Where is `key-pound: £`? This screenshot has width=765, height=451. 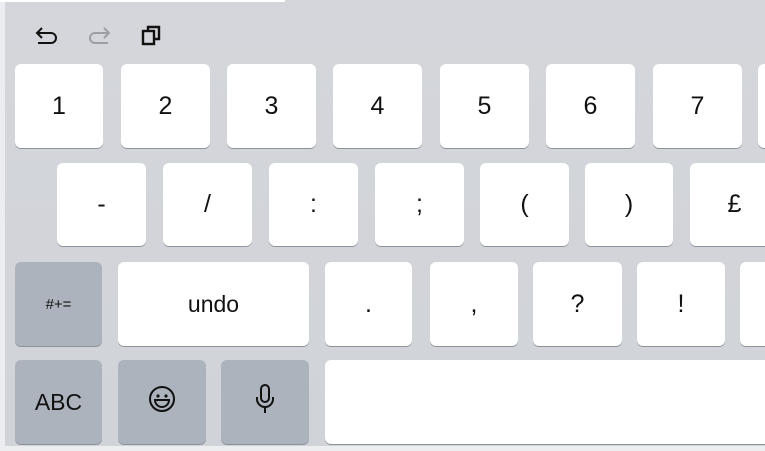
key-pound: £ is located at coordinates (727, 204).